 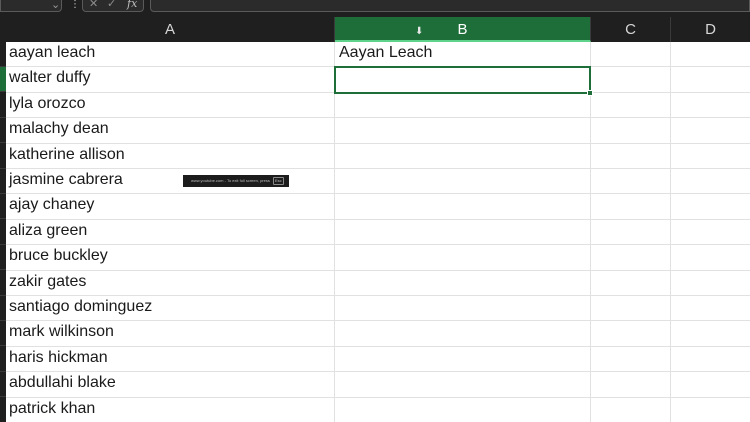 What do you see at coordinates (170, 131) in the screenshot?
I see `cell-a: malachy dean` at bounding box center [170, 131].